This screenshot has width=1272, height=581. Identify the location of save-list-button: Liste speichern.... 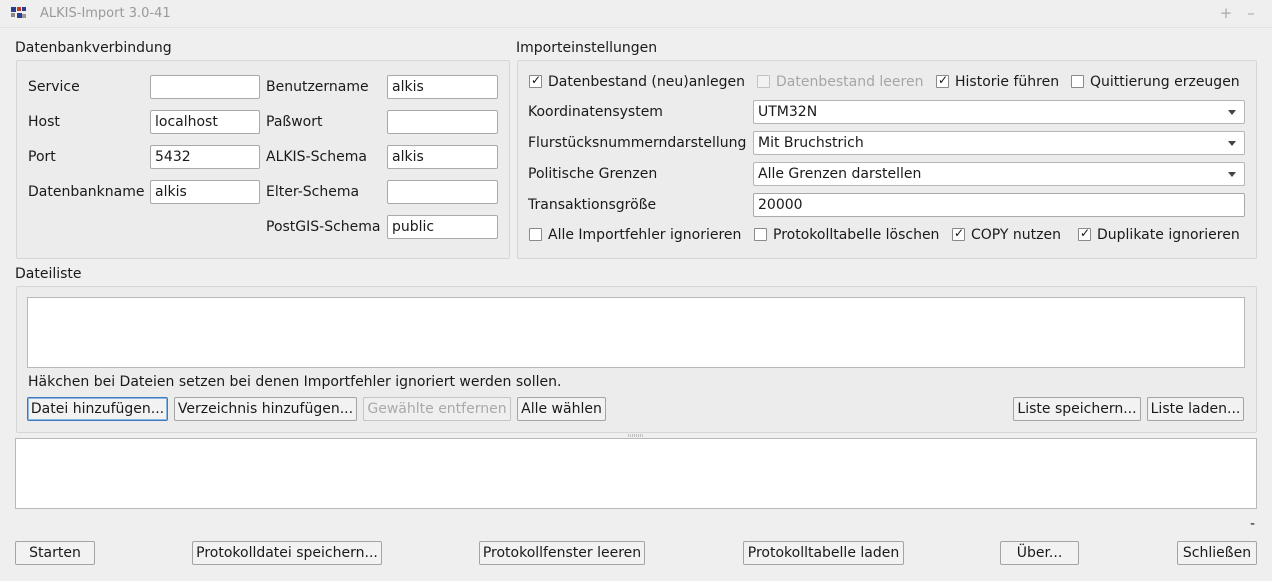
(1077, 409).